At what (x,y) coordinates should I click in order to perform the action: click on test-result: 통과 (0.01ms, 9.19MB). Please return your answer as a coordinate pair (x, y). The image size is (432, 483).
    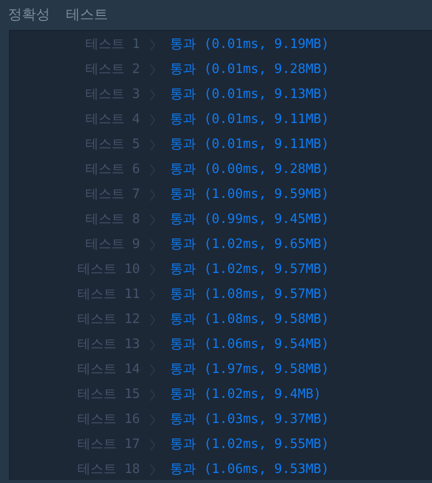
    Looking at the image, I should click on (250, 45).